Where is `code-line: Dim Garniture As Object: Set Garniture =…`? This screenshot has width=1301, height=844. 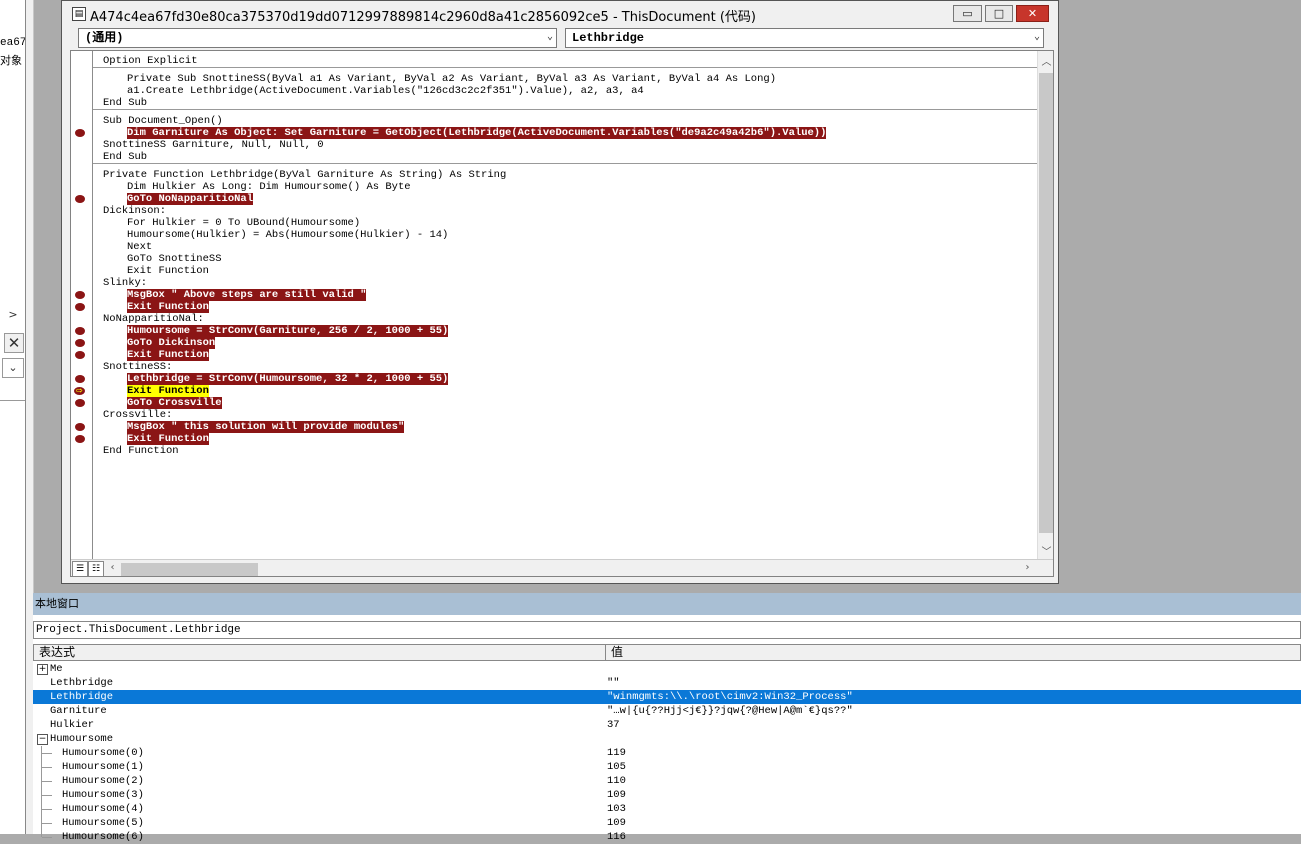 code-line: Dim Garniture As Object: Set Garniture =… is located at coordinates (565, 133).